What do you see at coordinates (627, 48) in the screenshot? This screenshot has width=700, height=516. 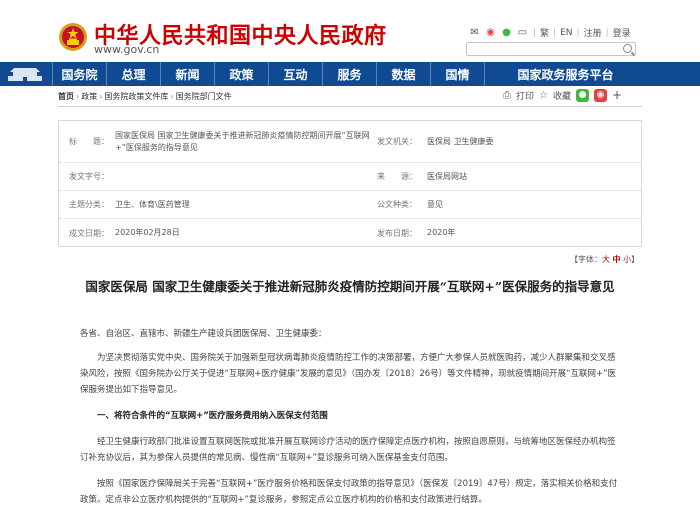 I see `search-icon` at bounding box center [627, 48].